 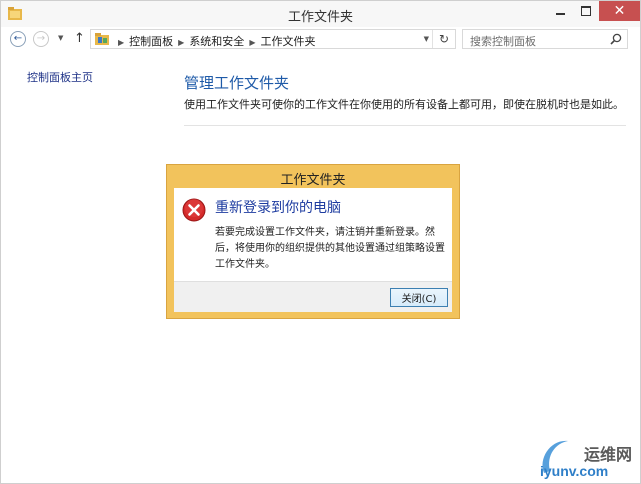 I want to click on page-title: 管理工作文件夹, so click(x=237, y=83).